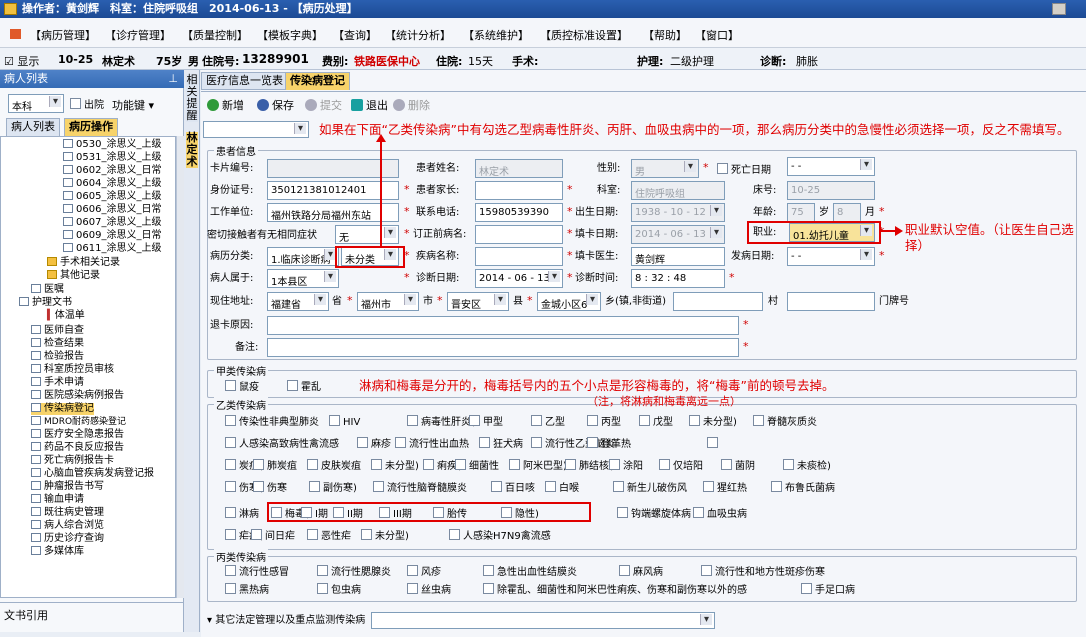 The width and height of the screenshot is (1086, 637). Describe the element at coordinates (543, 620) in the screenshot. I see `other-disease-select` at that location.